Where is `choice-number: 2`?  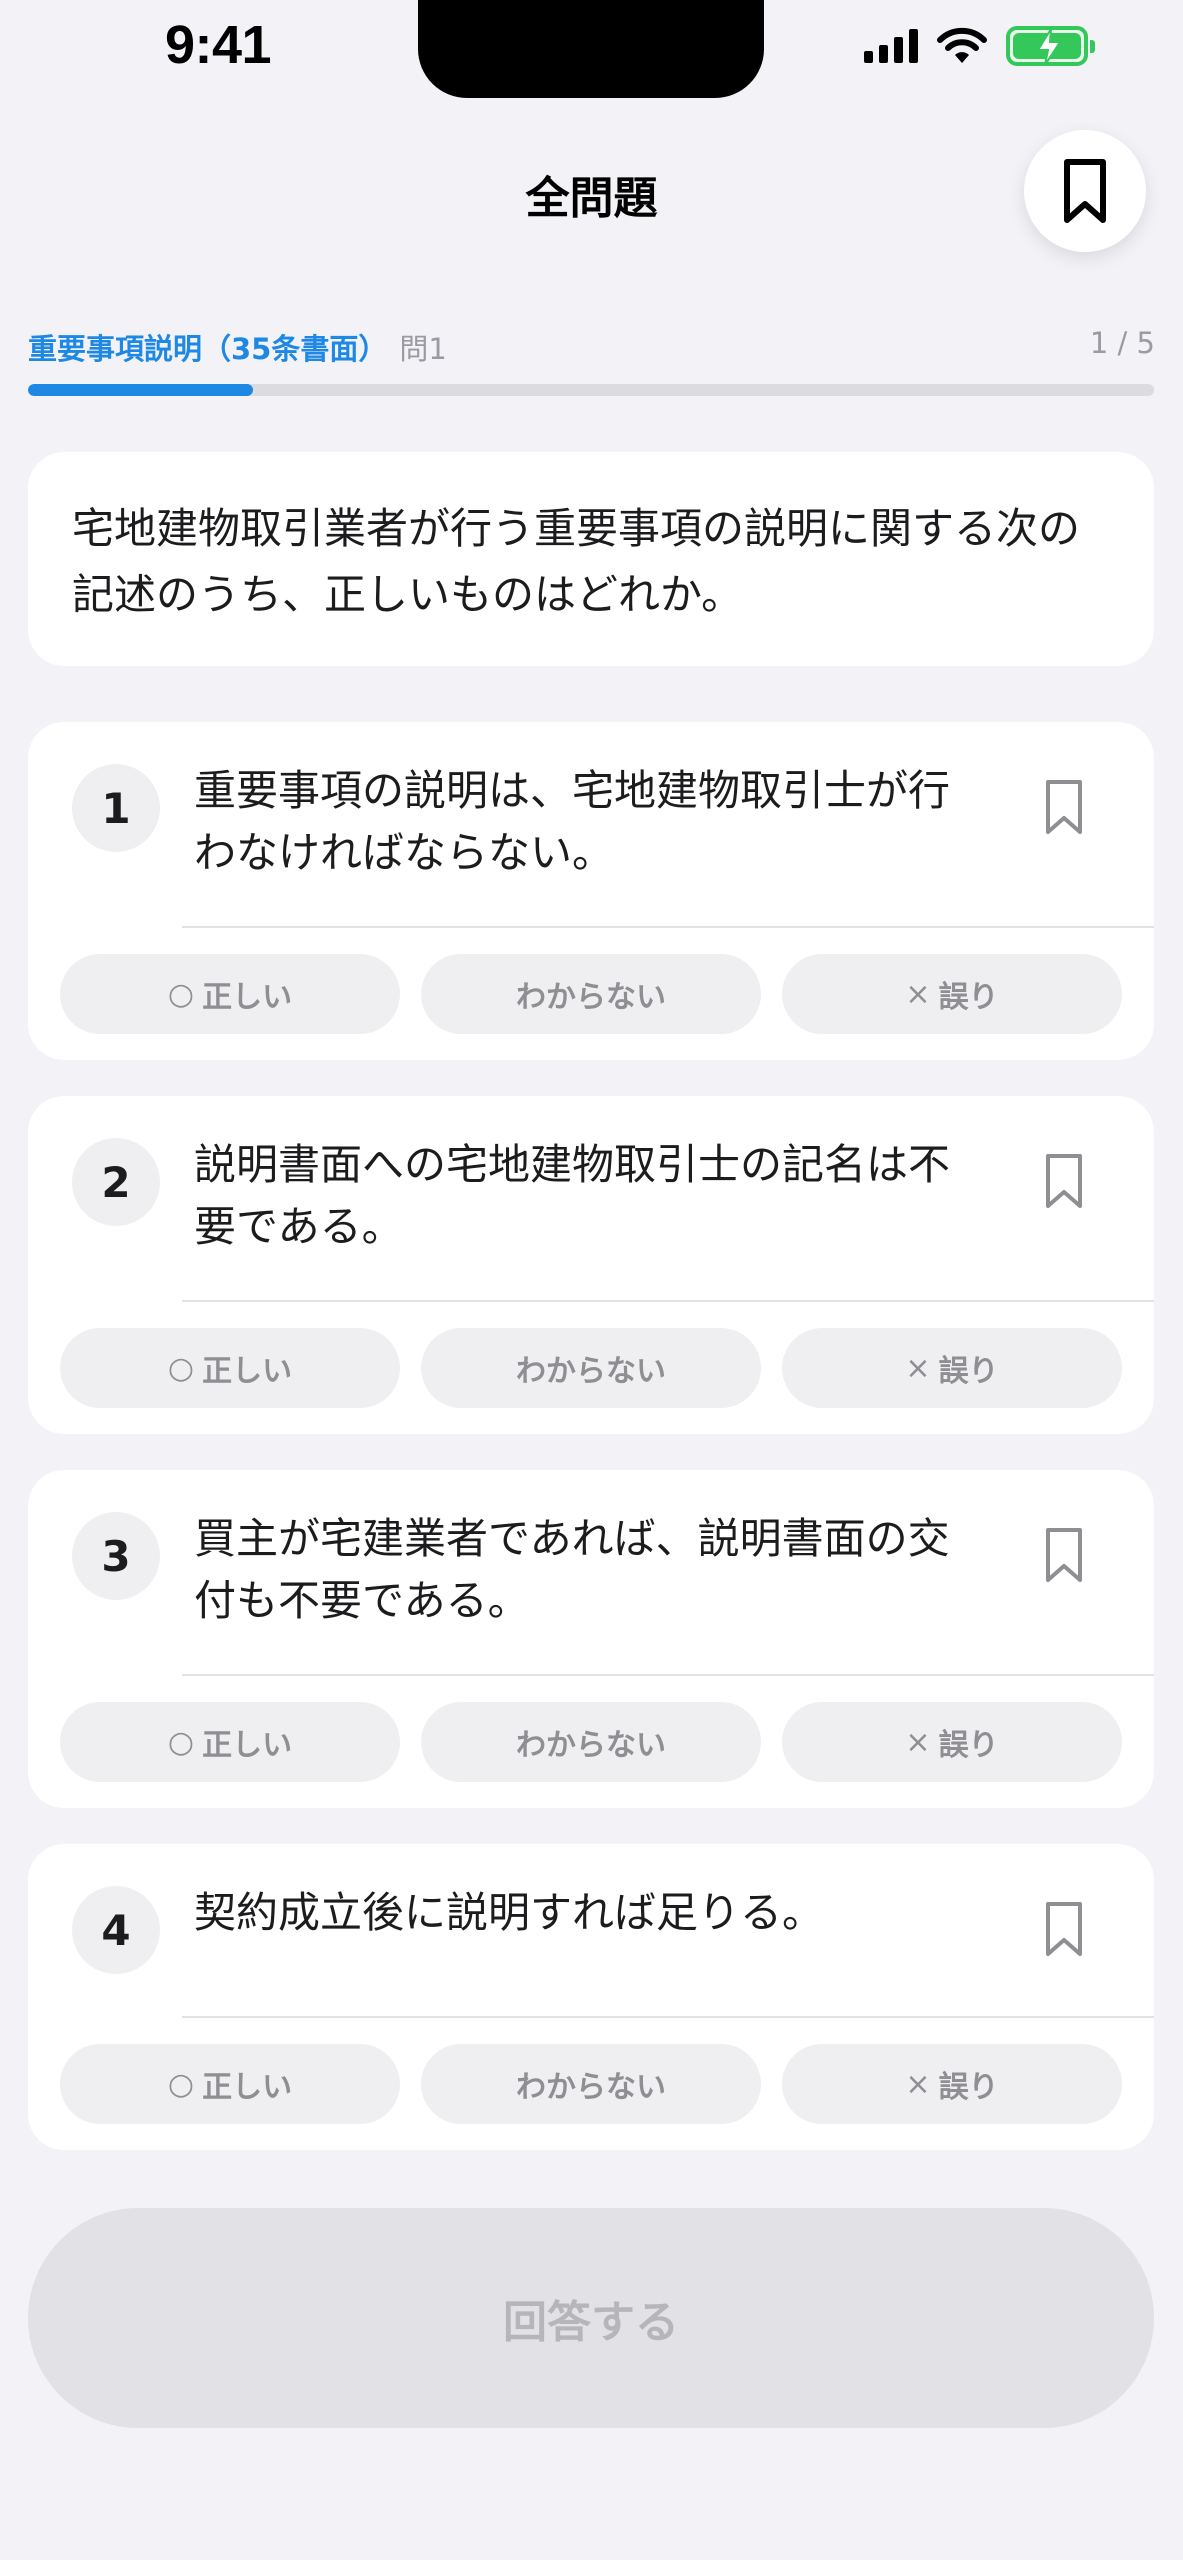
choice-number: 2 is located at coordinates (116, 1182).